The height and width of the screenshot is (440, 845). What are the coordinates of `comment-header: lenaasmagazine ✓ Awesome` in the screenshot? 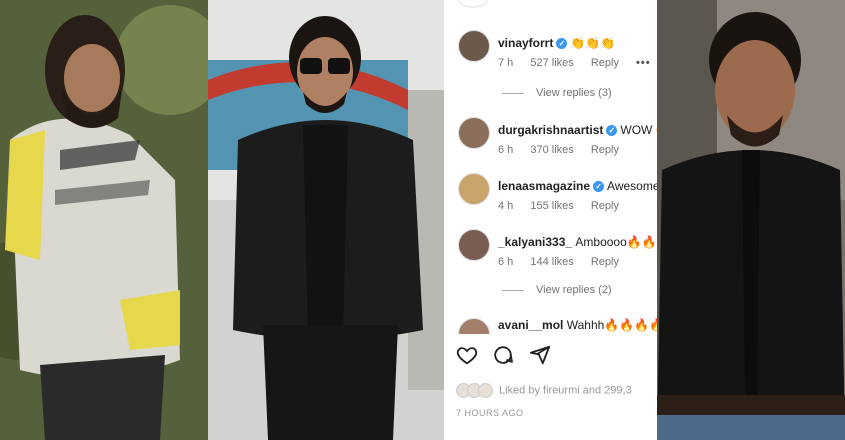 It's located at (577, 186).